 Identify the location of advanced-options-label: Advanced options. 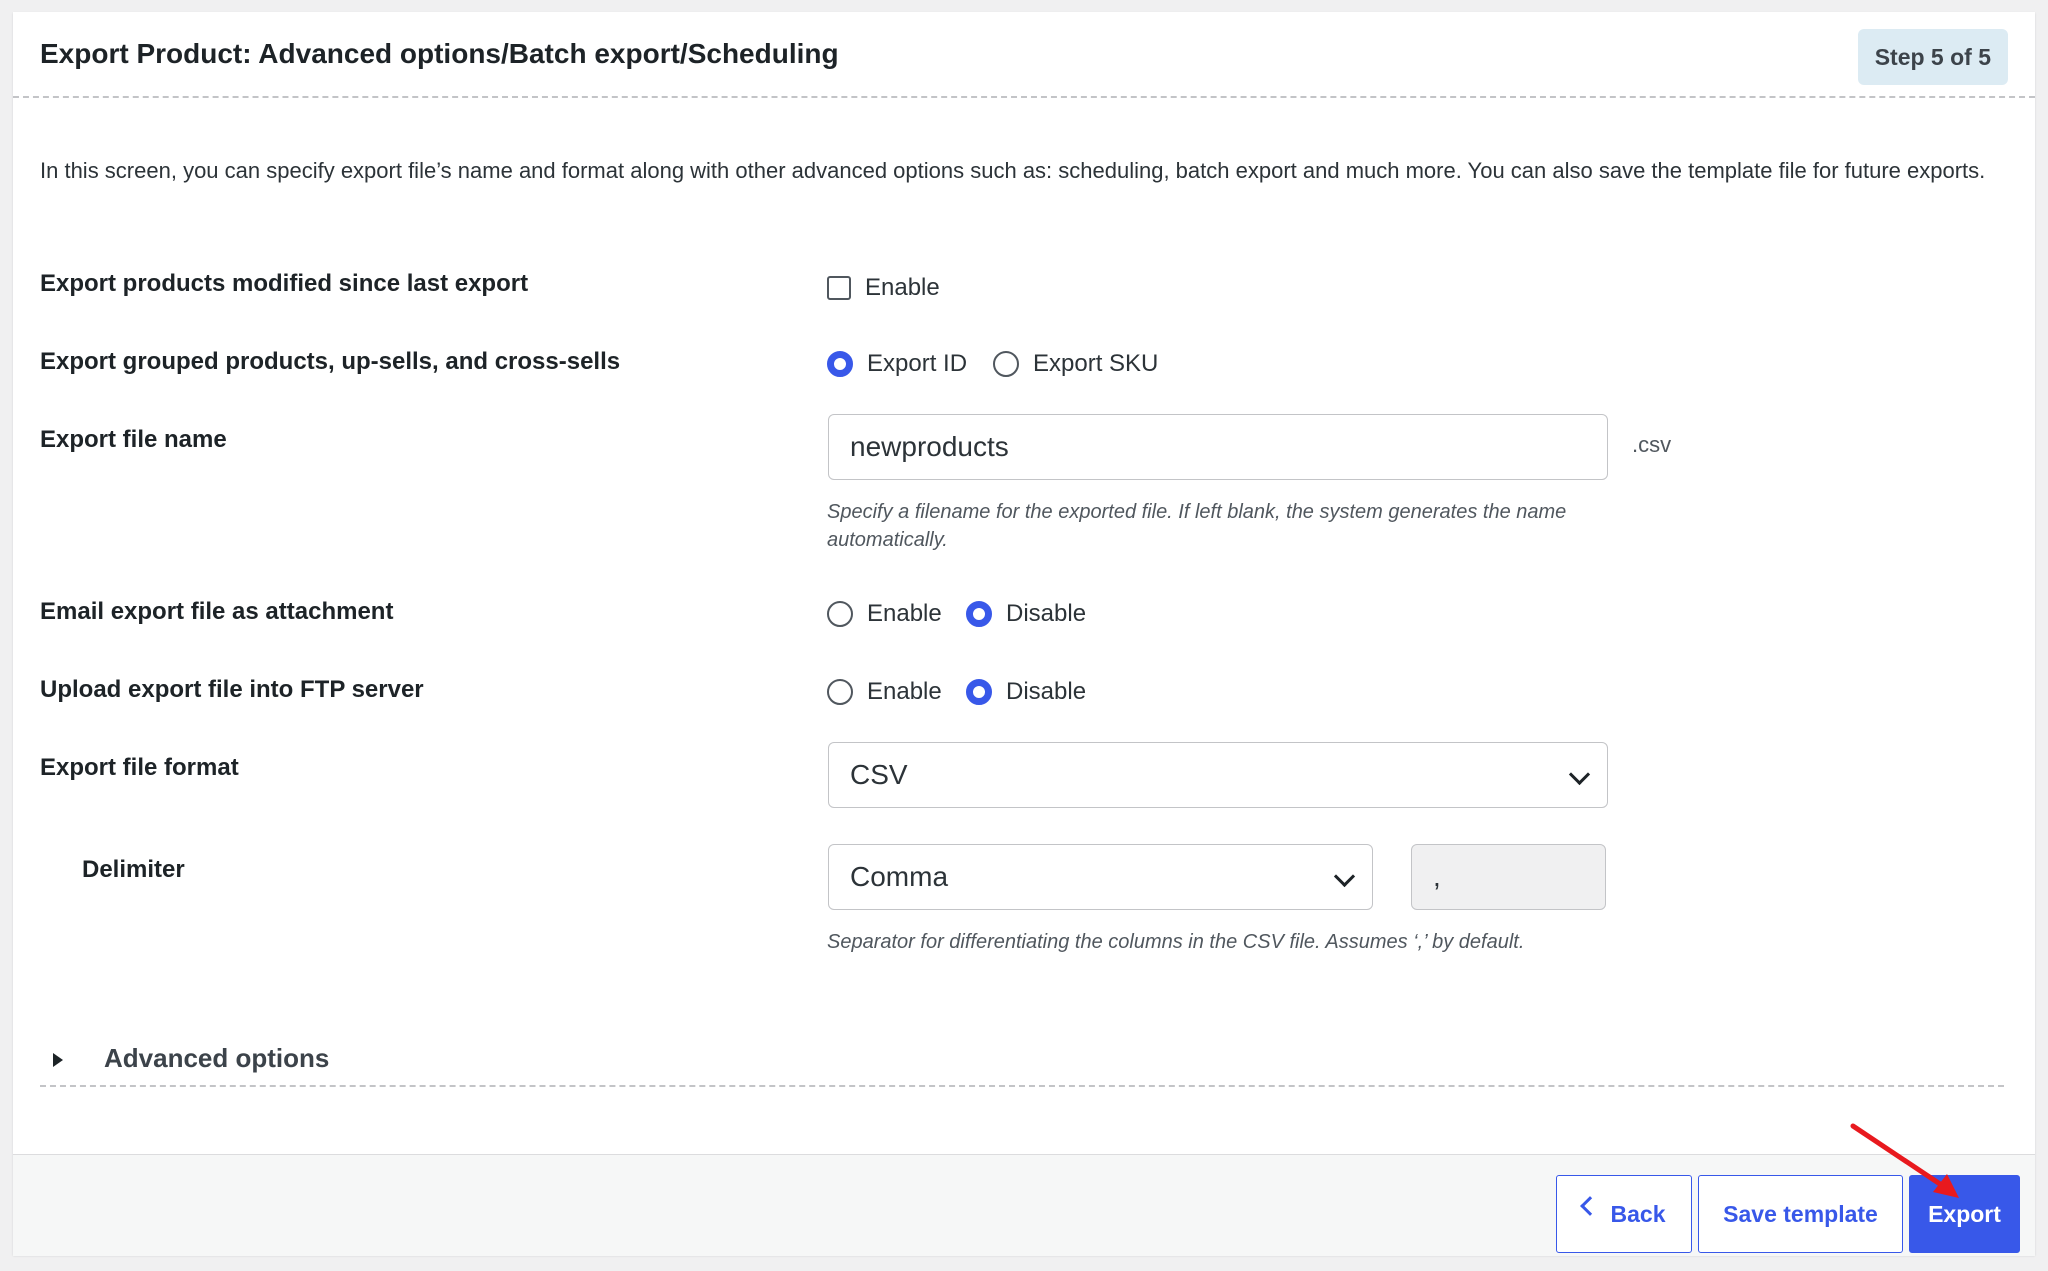
(217, 1058).